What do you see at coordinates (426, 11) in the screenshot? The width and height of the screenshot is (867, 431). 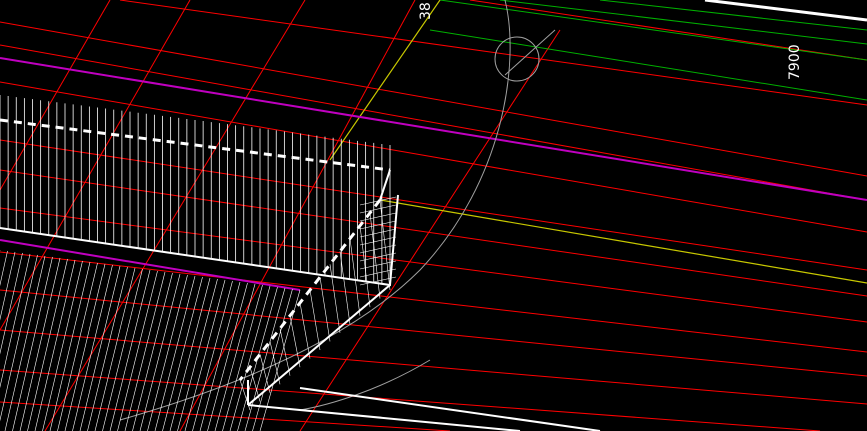 I see `dimension-label-38: 38` at bounding box center [426, 11].